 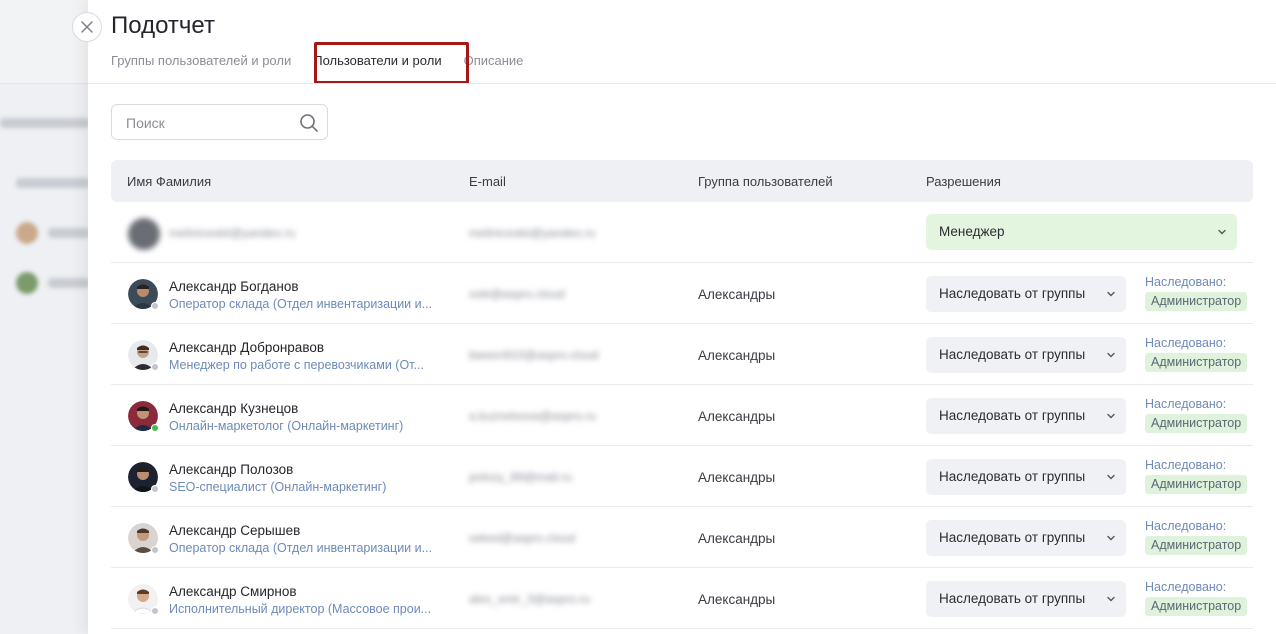 I want to click on search-input, so click(x=211, y=123).